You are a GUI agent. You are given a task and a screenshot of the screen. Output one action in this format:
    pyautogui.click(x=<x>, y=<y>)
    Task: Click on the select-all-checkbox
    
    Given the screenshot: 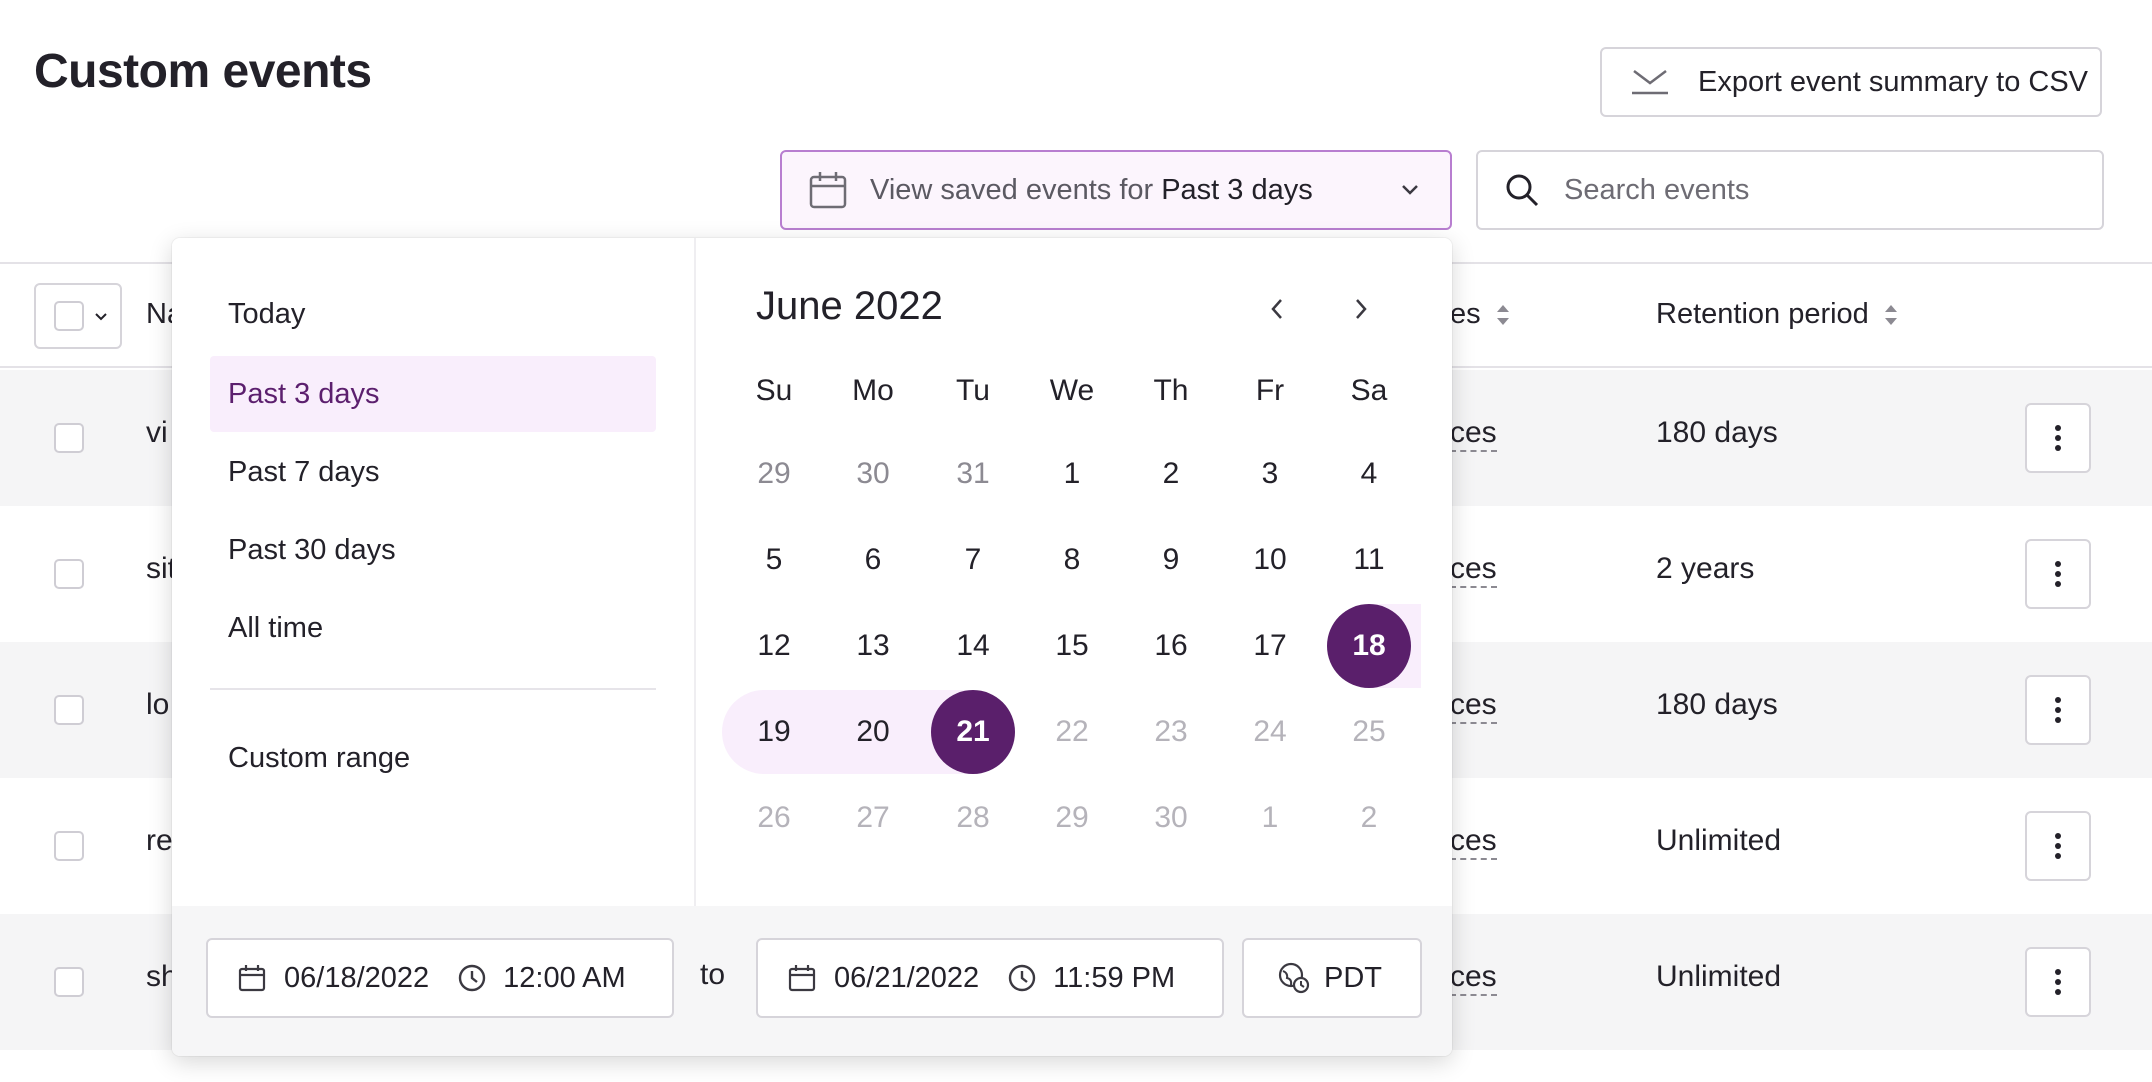 What is the action you would take?
    pyautogui.click(x=78, y=316)
    